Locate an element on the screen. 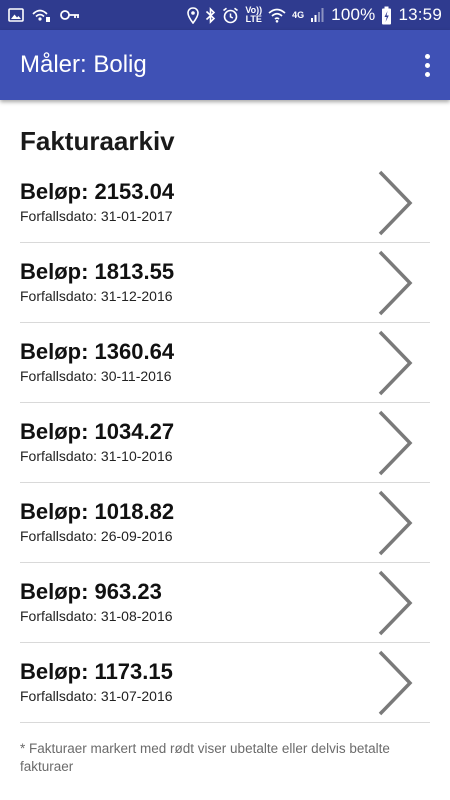 The height and width of the screenshot is (800, 450). app-bar: Måler: Bolig is located at coordinates (225, 65).